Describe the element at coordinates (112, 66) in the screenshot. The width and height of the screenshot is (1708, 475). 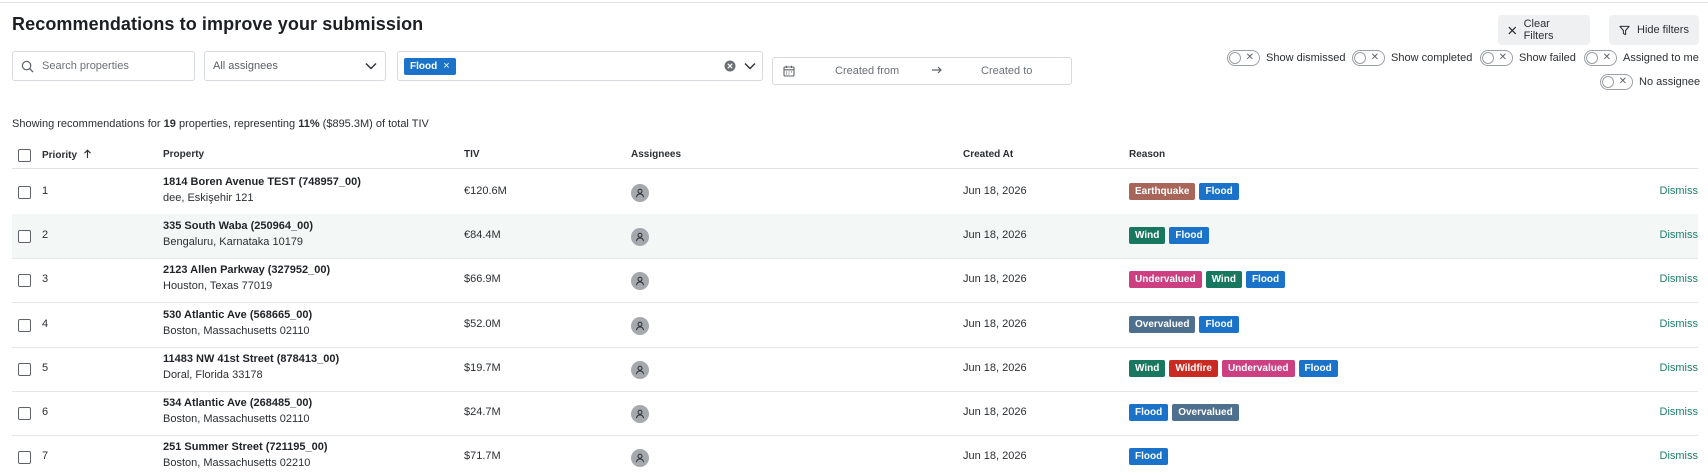
I see `search-input` at that location.